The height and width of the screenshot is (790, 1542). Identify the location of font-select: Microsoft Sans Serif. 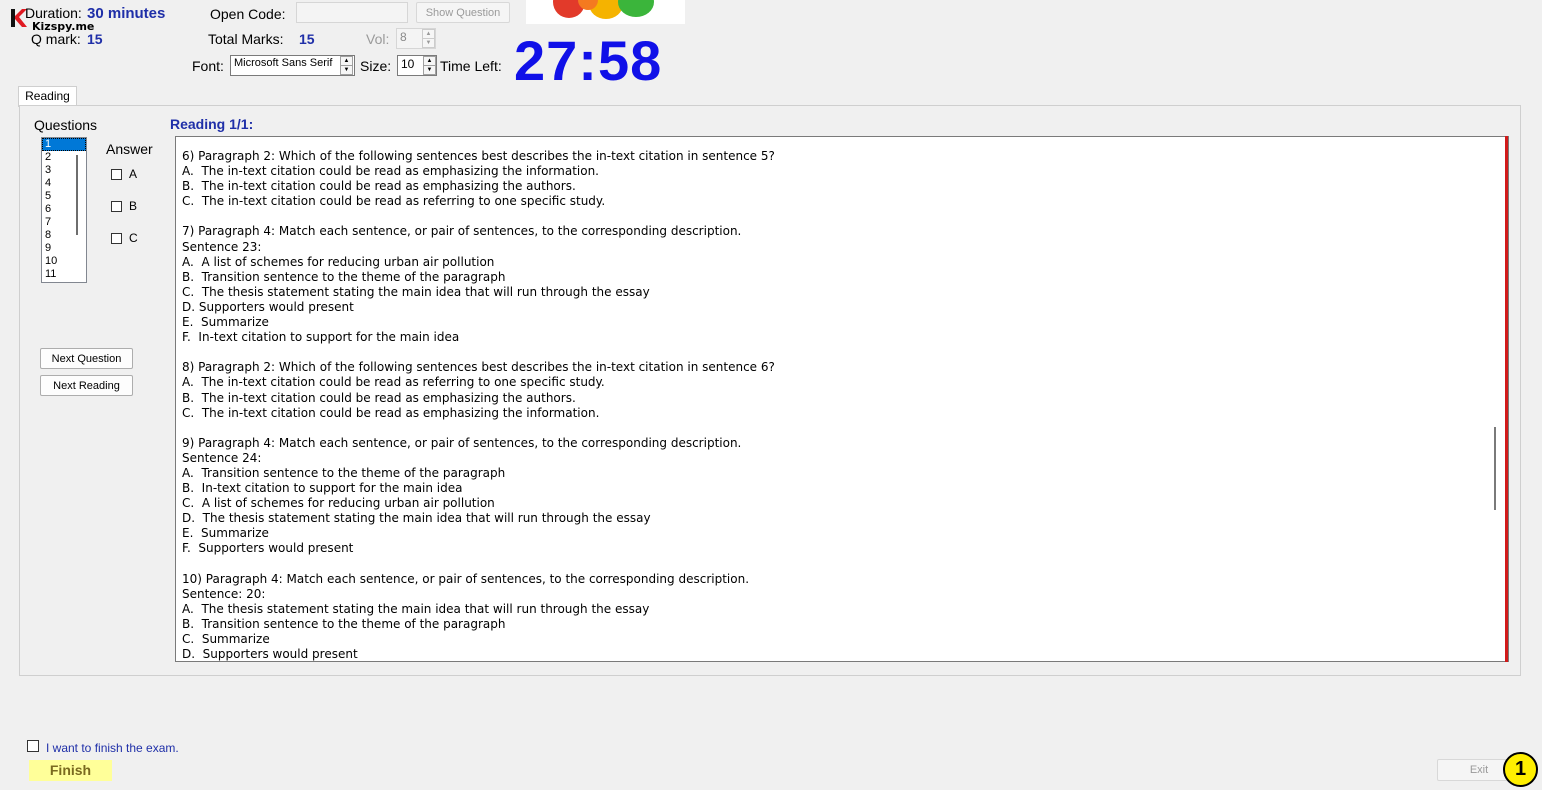
(292, 65).